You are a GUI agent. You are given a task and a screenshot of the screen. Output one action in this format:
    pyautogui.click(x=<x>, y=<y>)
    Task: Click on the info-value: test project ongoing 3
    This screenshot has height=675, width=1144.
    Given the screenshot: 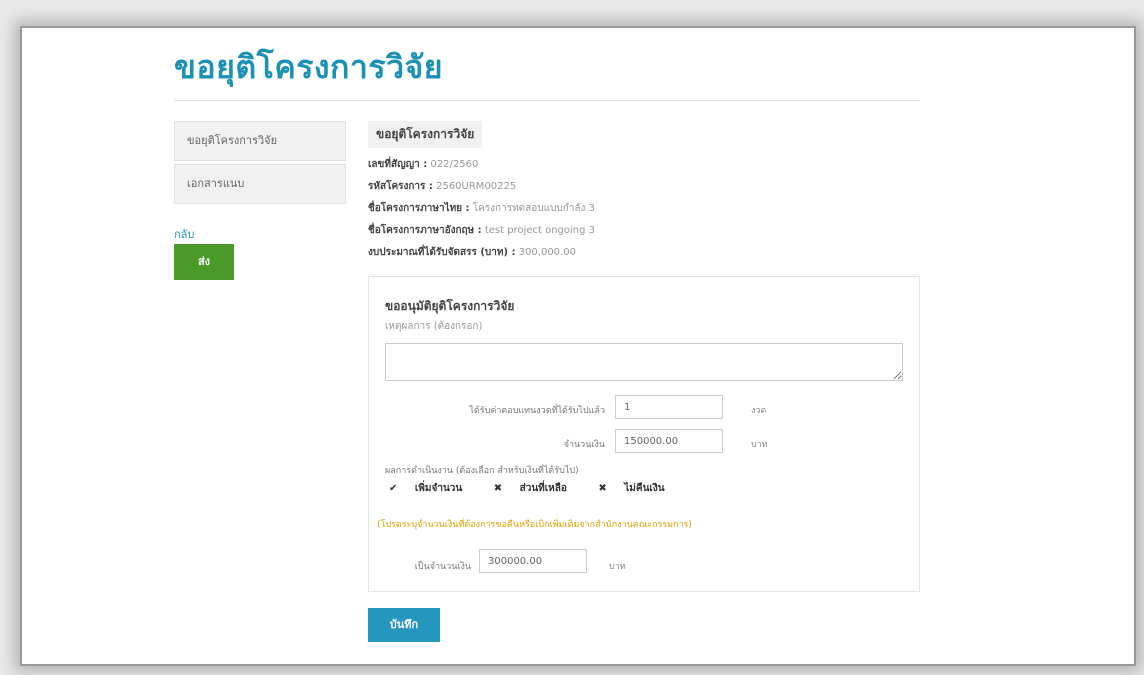 What is the action you would take?
    pyautogui.click(x=540, y=230)
    